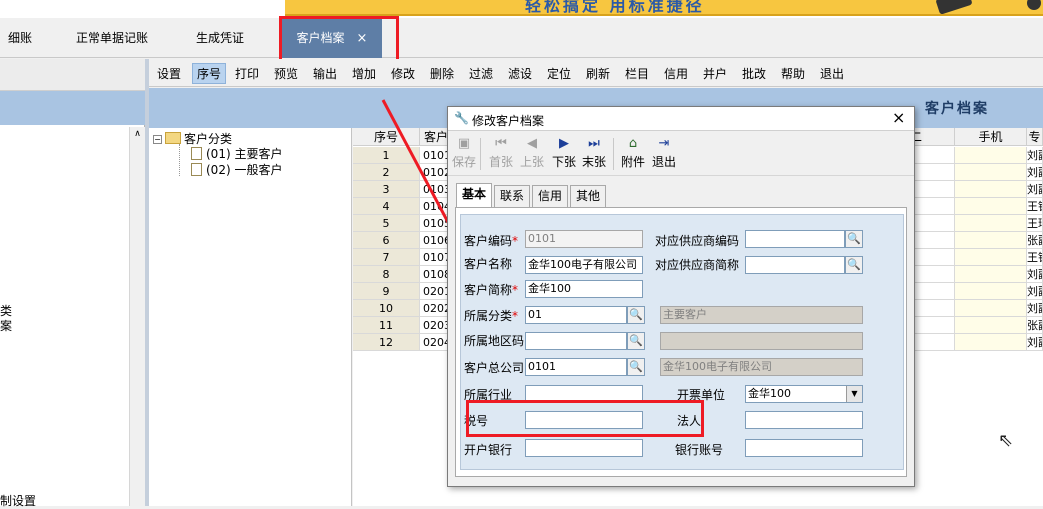 The width and height of the screenshot is (1043, 509). I want to click on save-button: ▣ 保存, so click(464, 153).